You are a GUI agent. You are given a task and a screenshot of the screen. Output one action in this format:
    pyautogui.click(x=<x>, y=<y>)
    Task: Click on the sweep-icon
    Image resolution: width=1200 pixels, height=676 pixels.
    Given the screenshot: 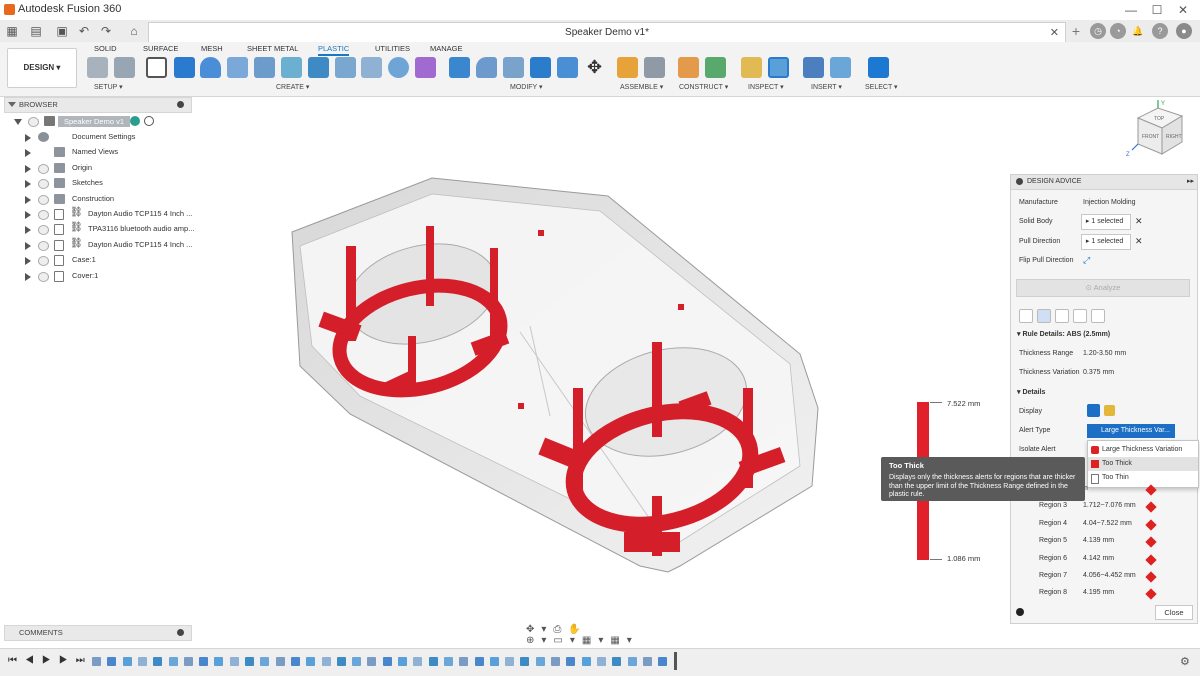 What is the action you would take?
    pyautogui.click(x=237, y=67)
    